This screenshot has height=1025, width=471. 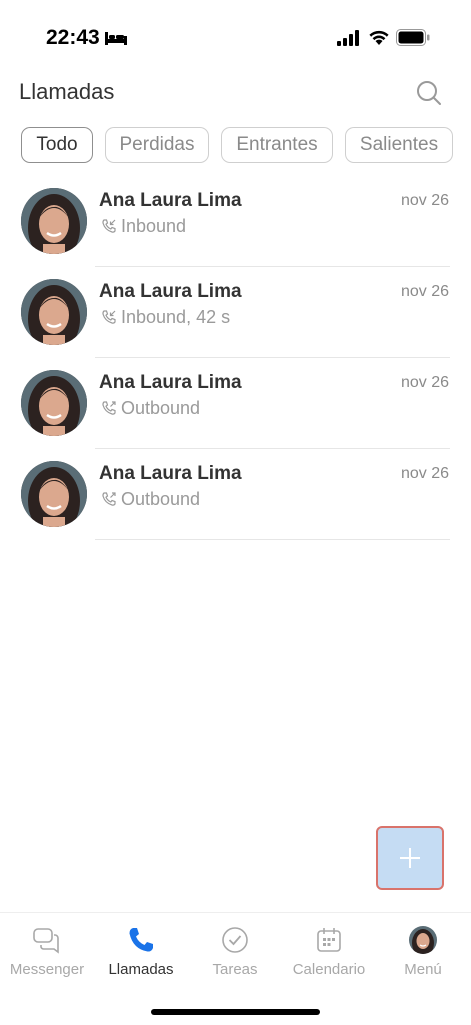 I want to click on wifi-icon, so click(x=379, y=37).